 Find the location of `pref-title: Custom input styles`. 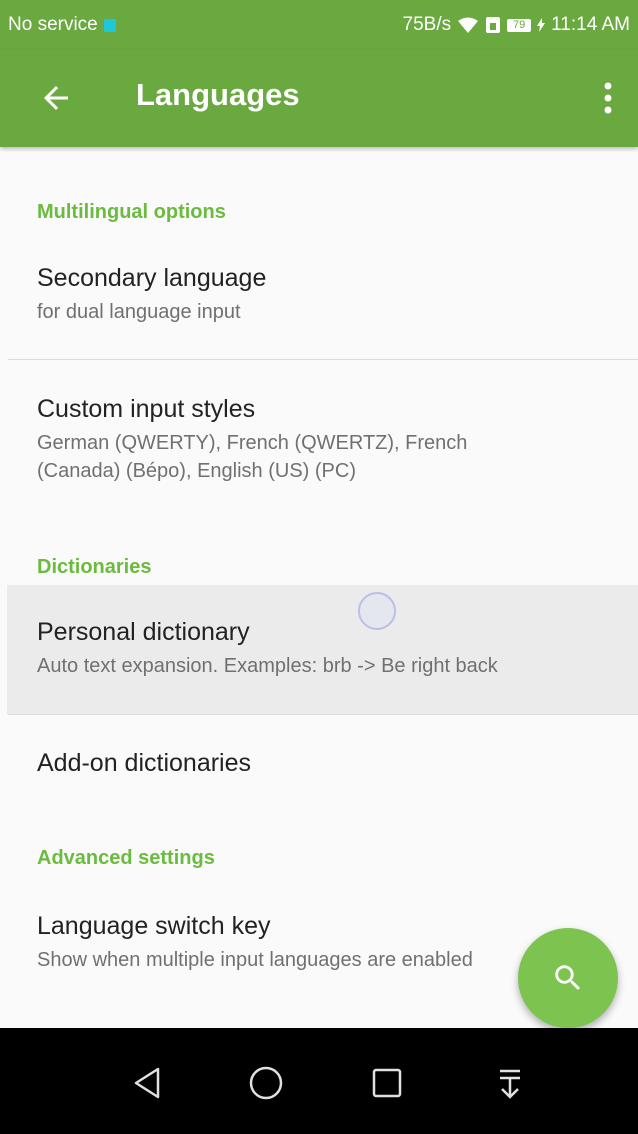

pref-title: Custom input styles is located at coordinates (146, 409).